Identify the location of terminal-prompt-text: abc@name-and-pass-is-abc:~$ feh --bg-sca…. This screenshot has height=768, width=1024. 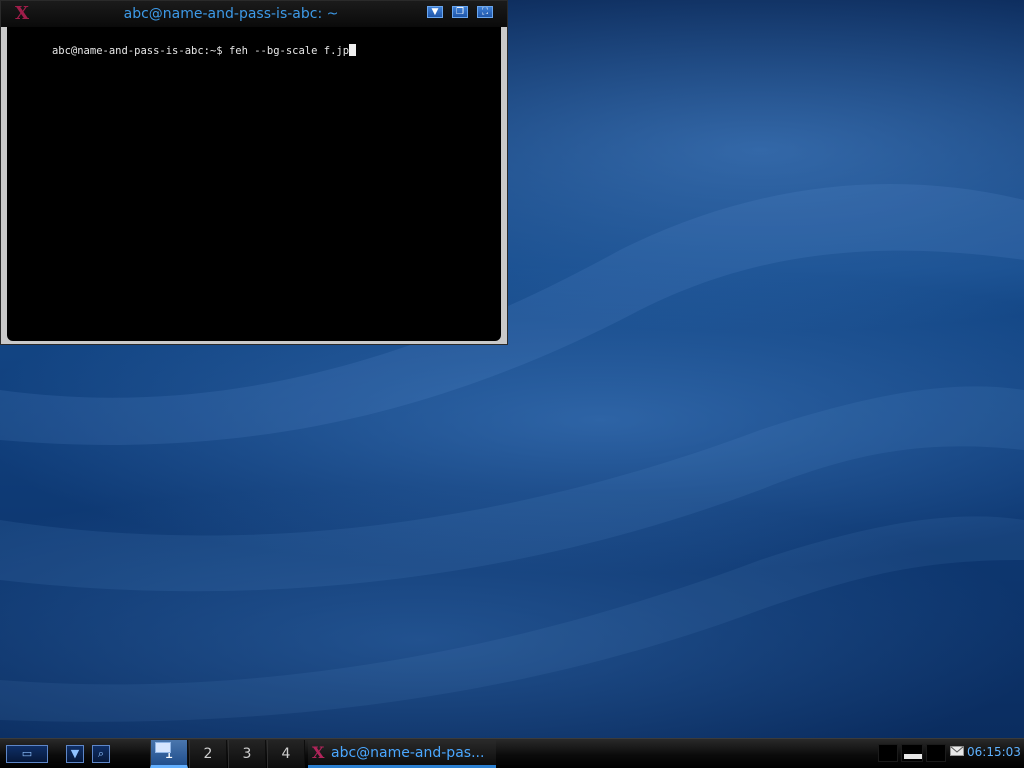
(200, 51).